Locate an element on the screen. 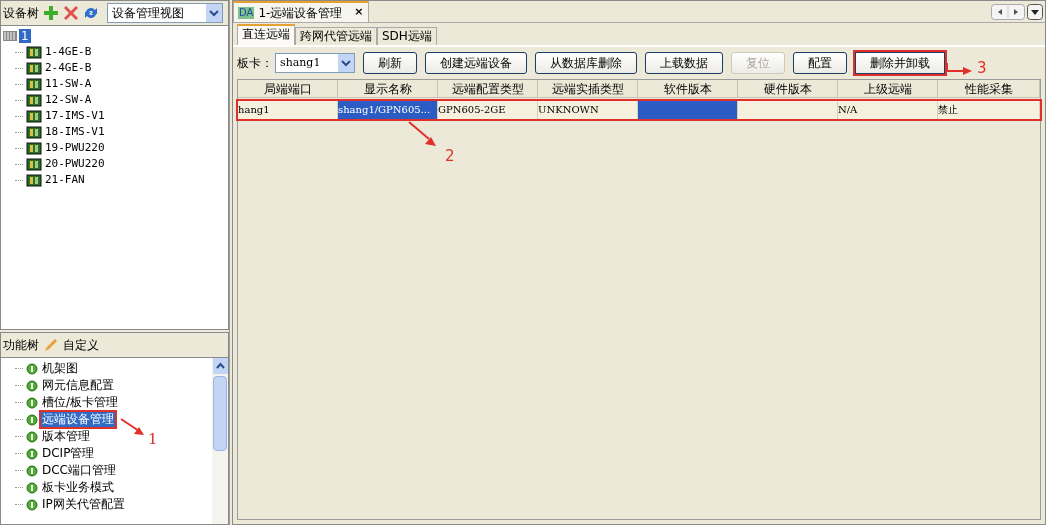  delete-icon is located at coordinates (71, 13).